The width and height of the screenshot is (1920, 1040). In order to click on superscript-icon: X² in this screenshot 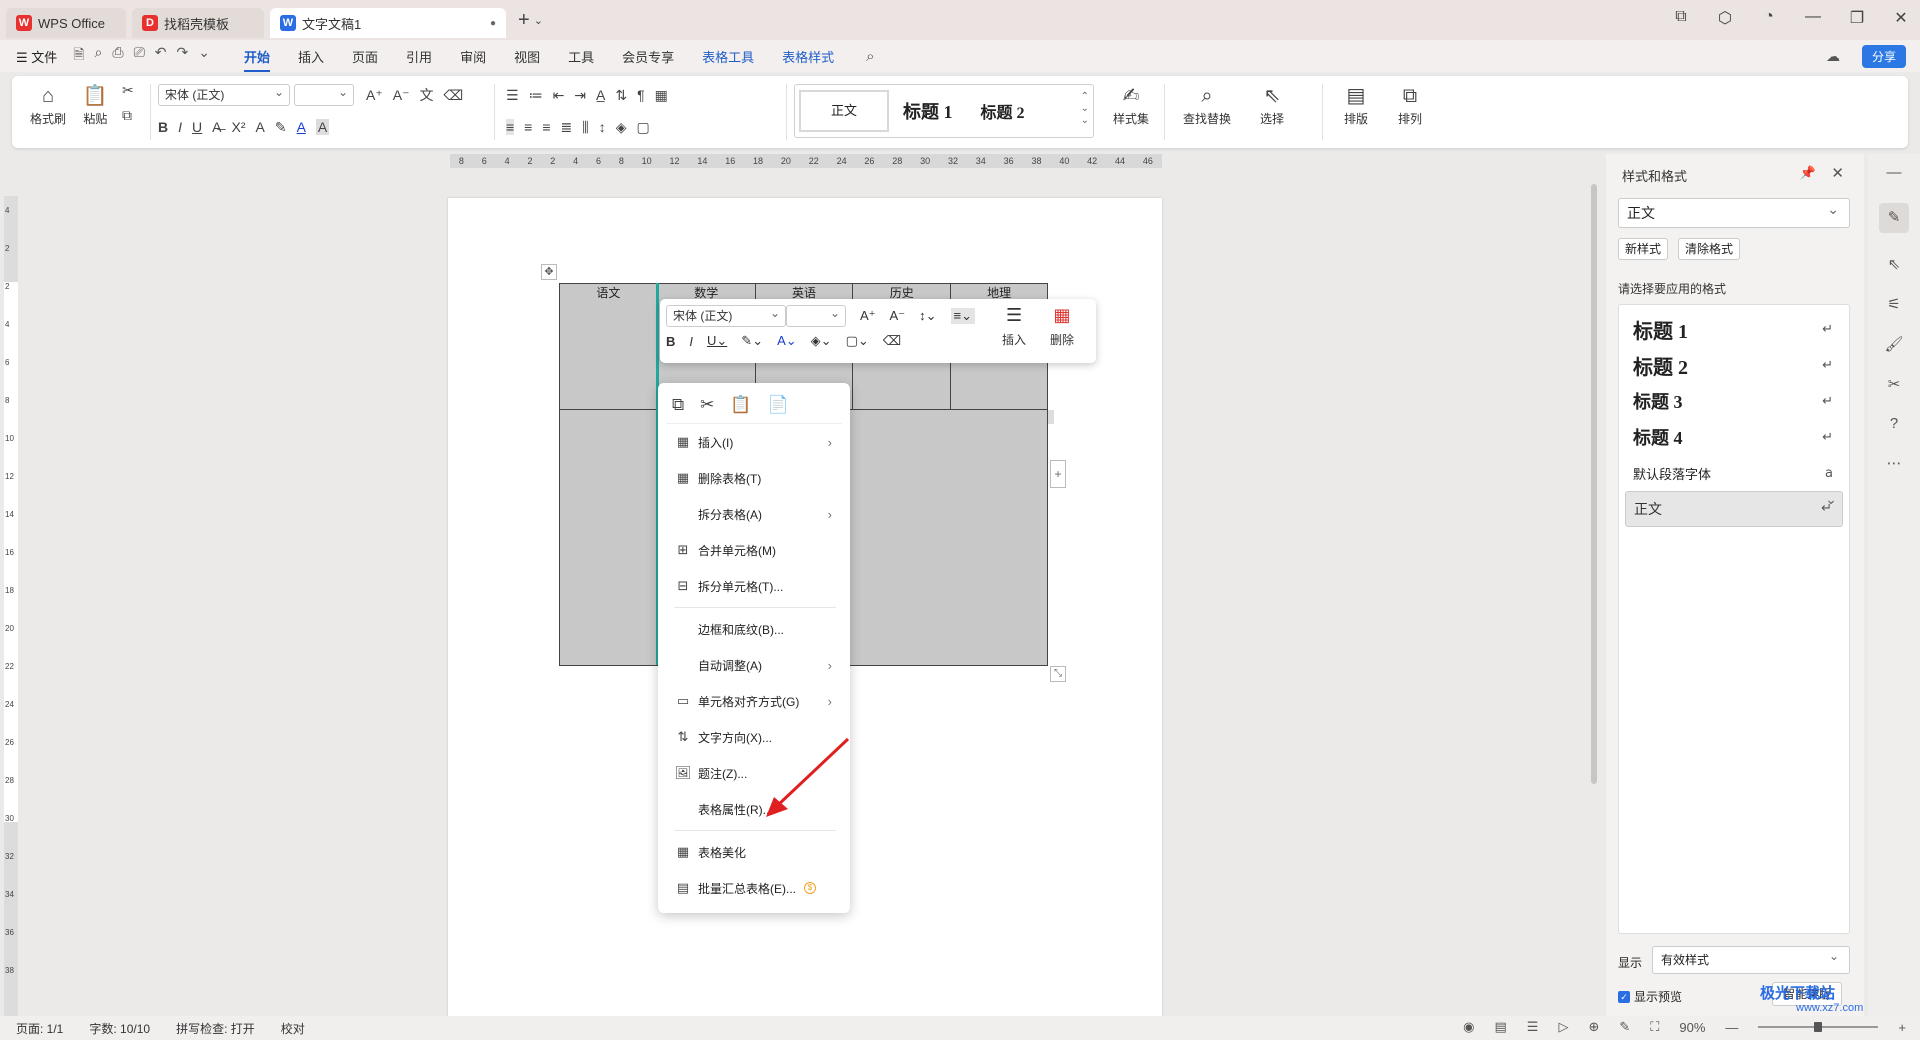, I will do `click(238, 127)`.